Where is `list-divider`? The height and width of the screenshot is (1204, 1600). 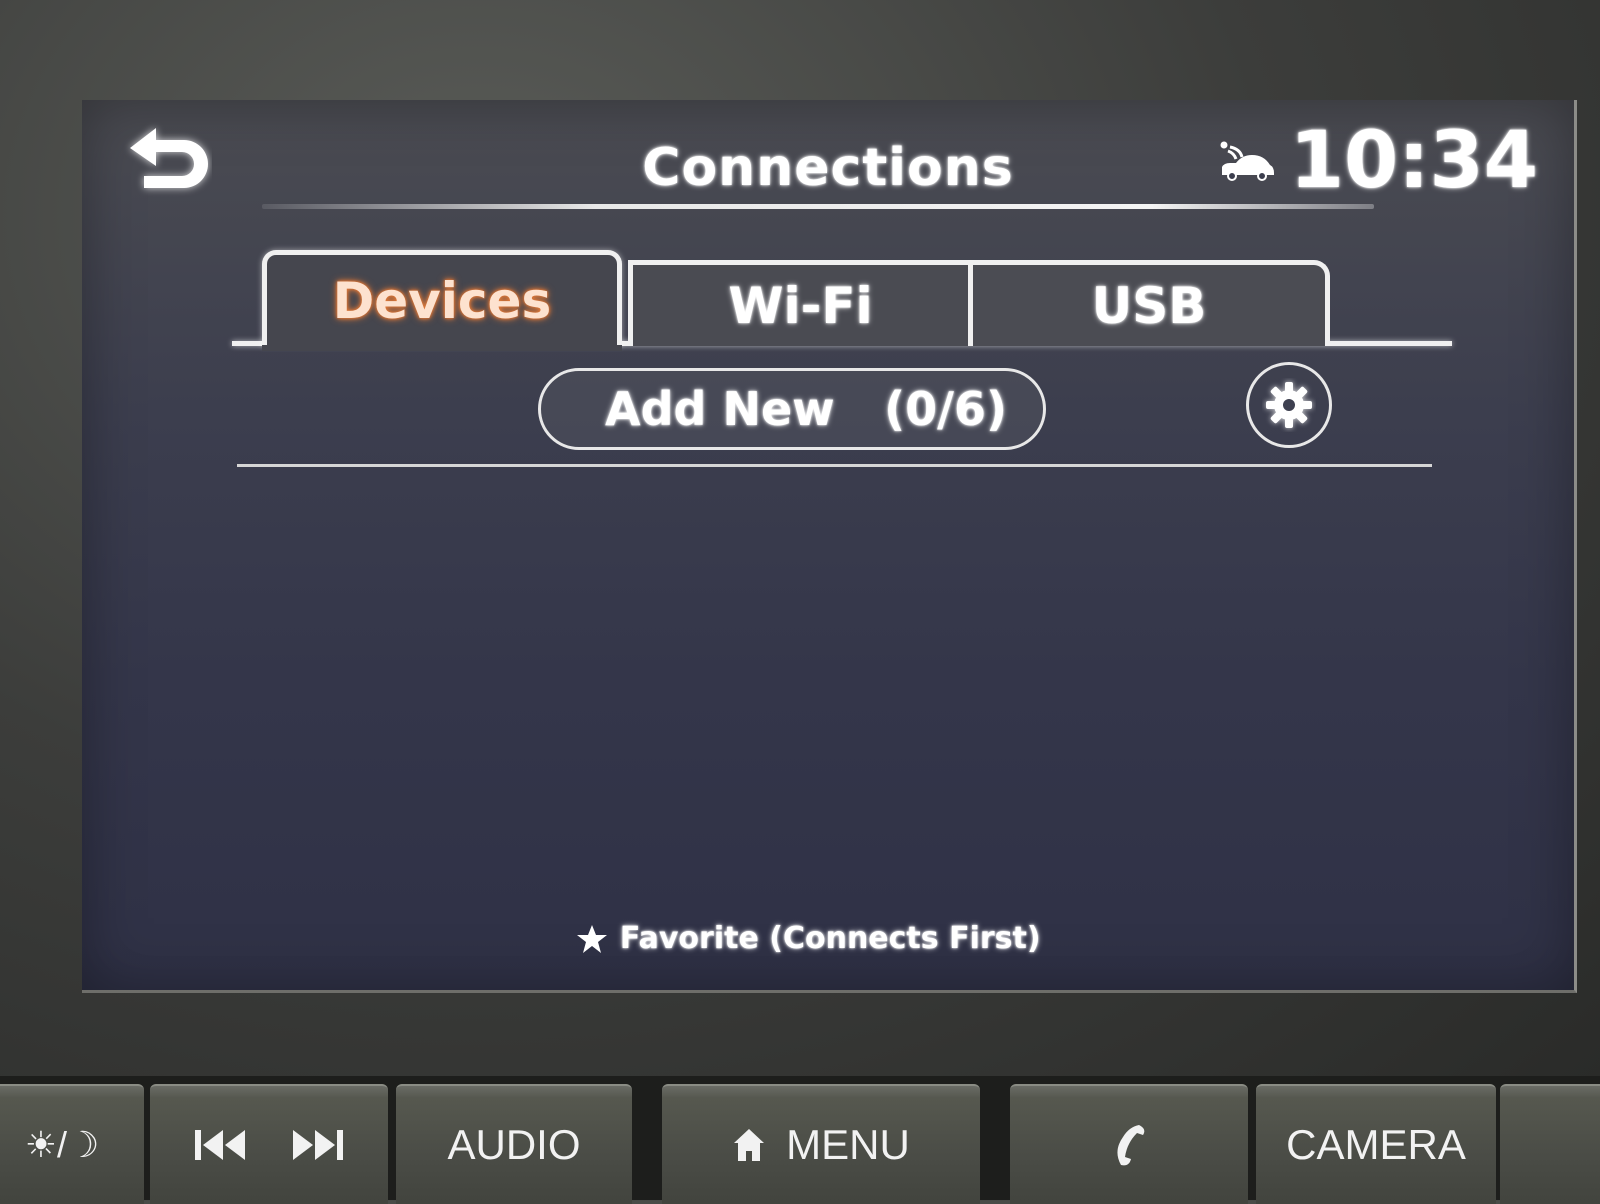 list-divider is located at coordinates (834, 465).